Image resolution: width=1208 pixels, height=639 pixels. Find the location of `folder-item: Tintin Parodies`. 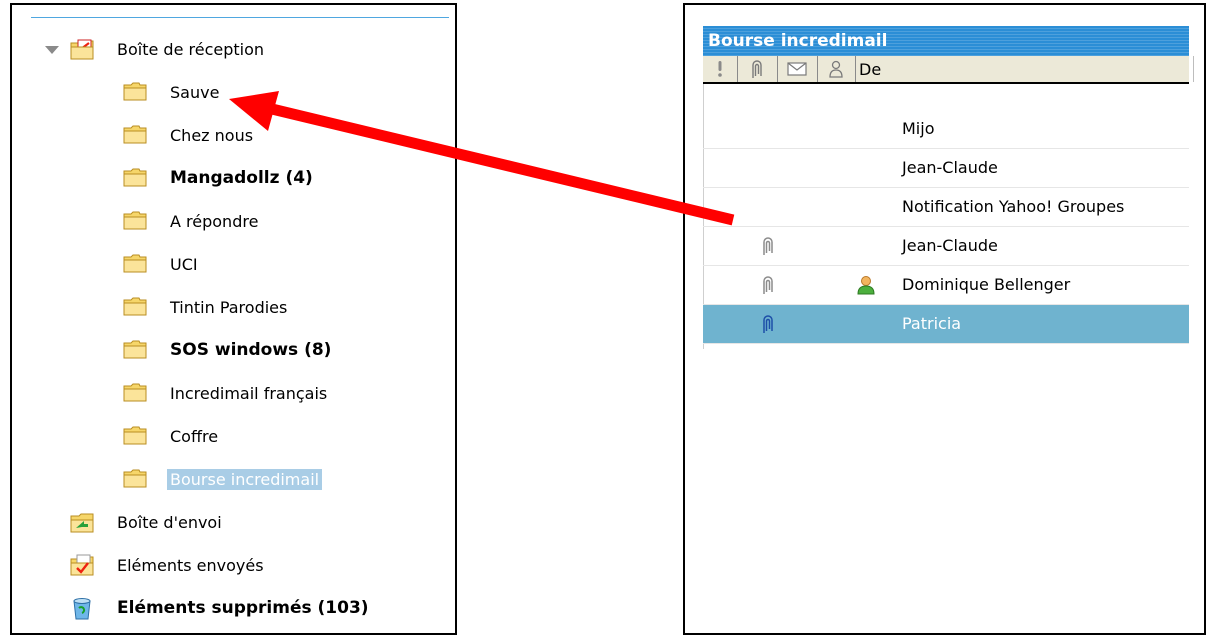

folder-item: Tintin Parodies is located at coordinates (204, 307).